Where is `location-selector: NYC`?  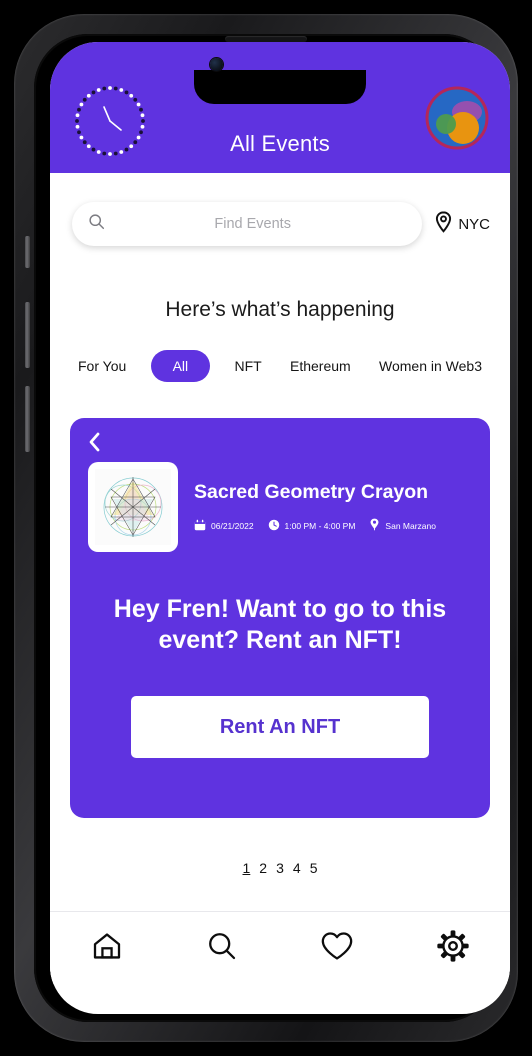
location-selector: NYC is located at coordinates (463, 224).